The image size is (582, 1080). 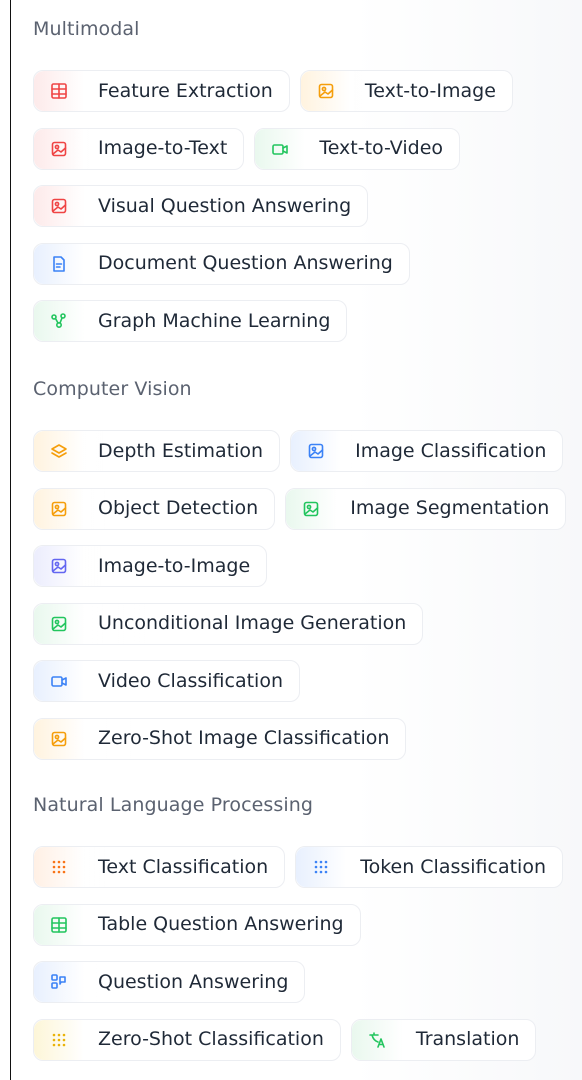 I want to click on task-chip-feature-extraction: Feature Extraction, so click(x=161, y=91).